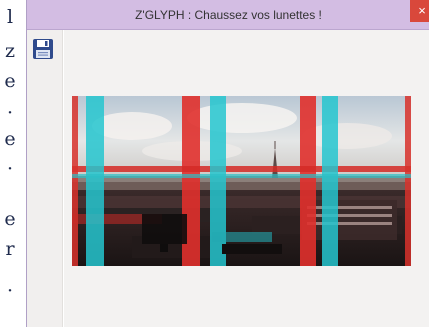 The width and height of the screenshot is (429, 327). Describe the element at coordinates (10, 249) in the screenshot. I see `strip-glyph: r` at that location.